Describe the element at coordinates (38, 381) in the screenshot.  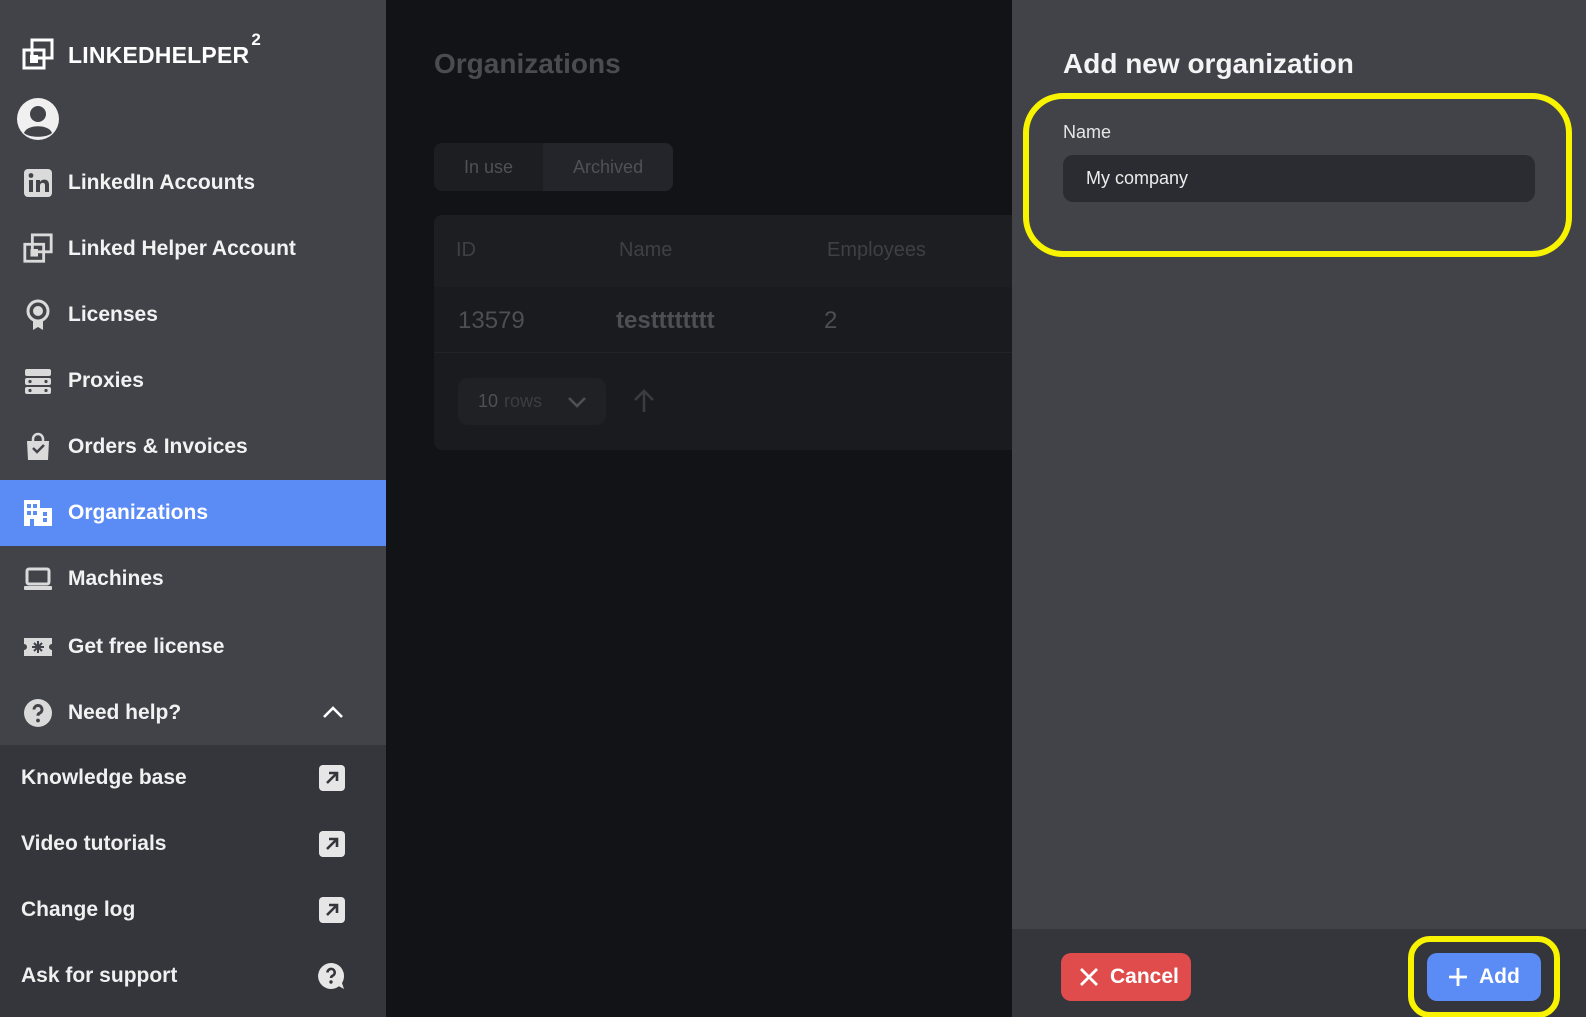
I see `server-icon` at that location.